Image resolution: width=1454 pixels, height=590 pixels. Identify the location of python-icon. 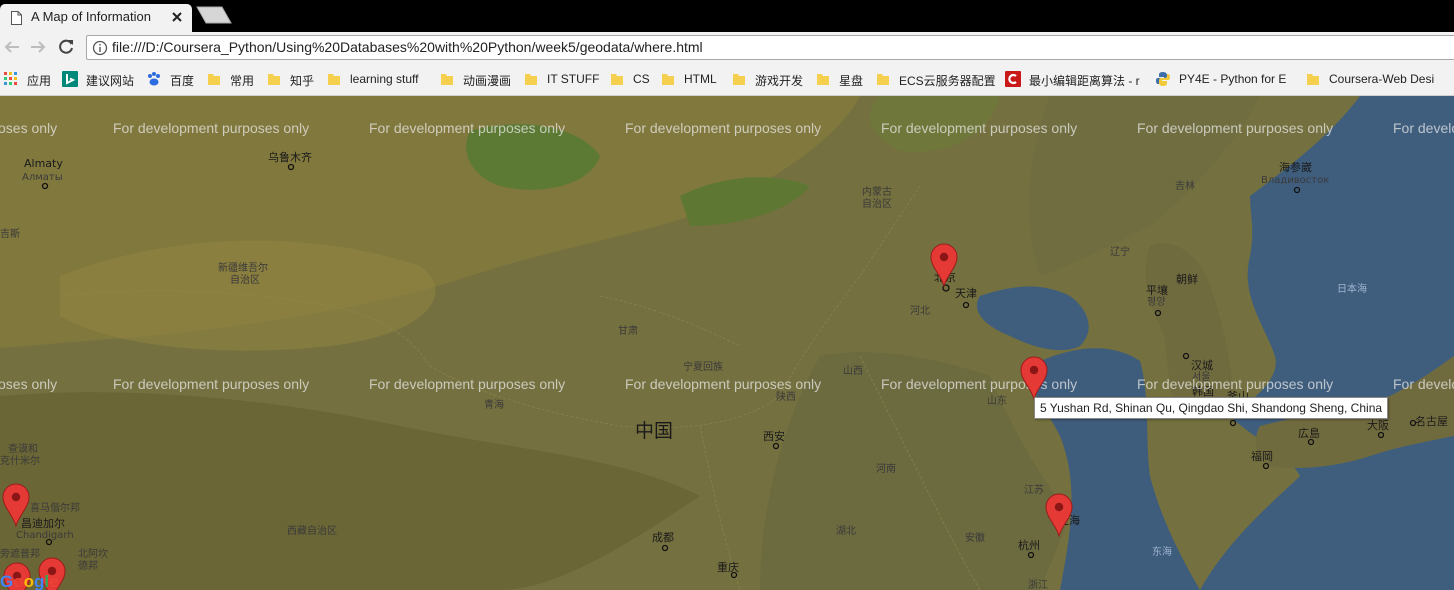
(1163, 79).